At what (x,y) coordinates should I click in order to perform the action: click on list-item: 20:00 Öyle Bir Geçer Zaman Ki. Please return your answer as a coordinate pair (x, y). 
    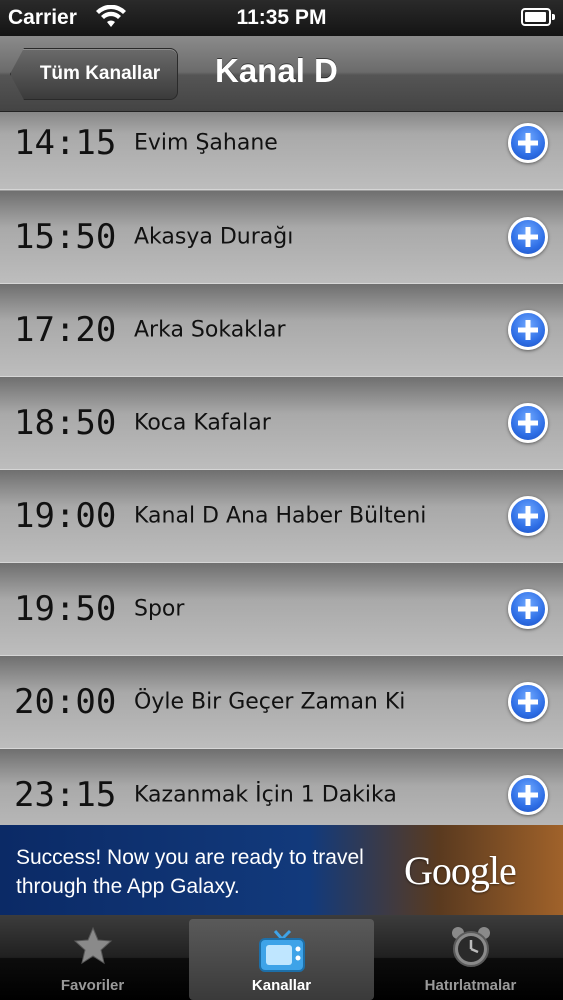
    Looking at the image, I should click on (281, 702).